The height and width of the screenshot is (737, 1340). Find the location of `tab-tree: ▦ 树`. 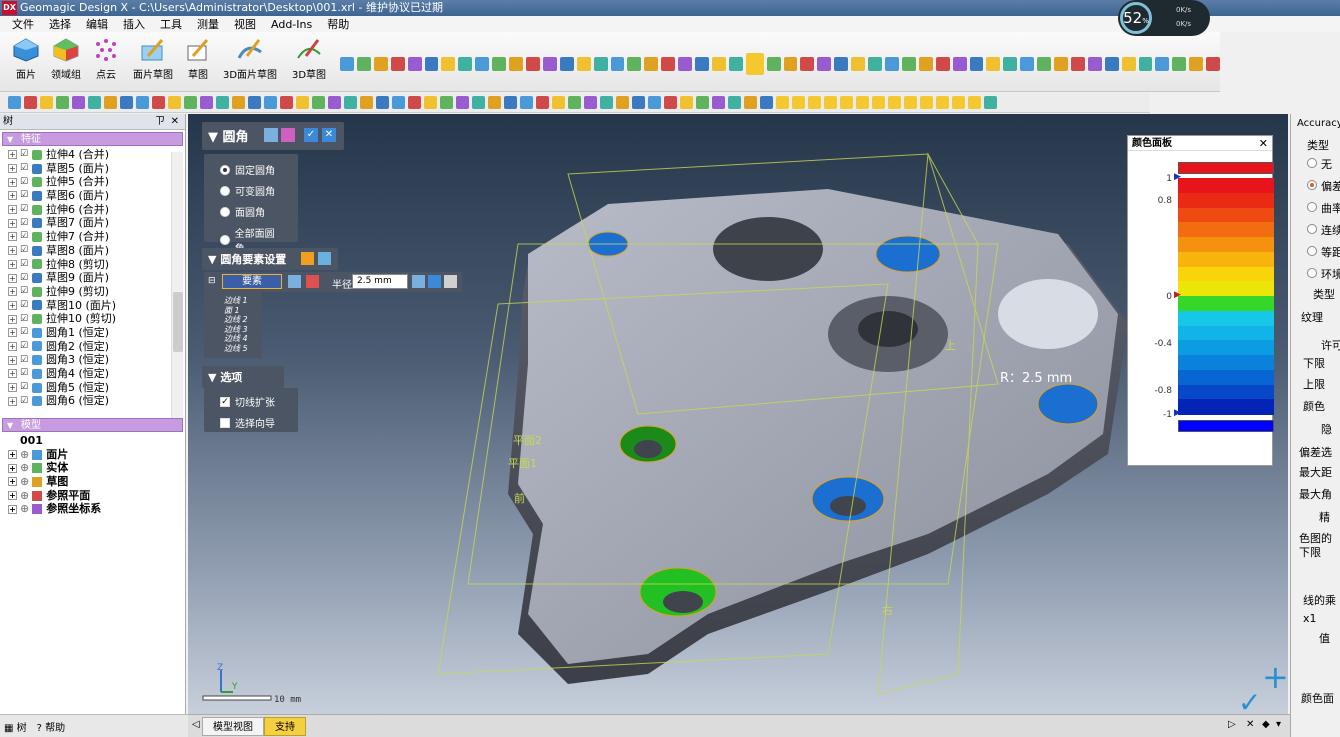

tab-tree: ▦ 树 is located at coordinates (15, 726).